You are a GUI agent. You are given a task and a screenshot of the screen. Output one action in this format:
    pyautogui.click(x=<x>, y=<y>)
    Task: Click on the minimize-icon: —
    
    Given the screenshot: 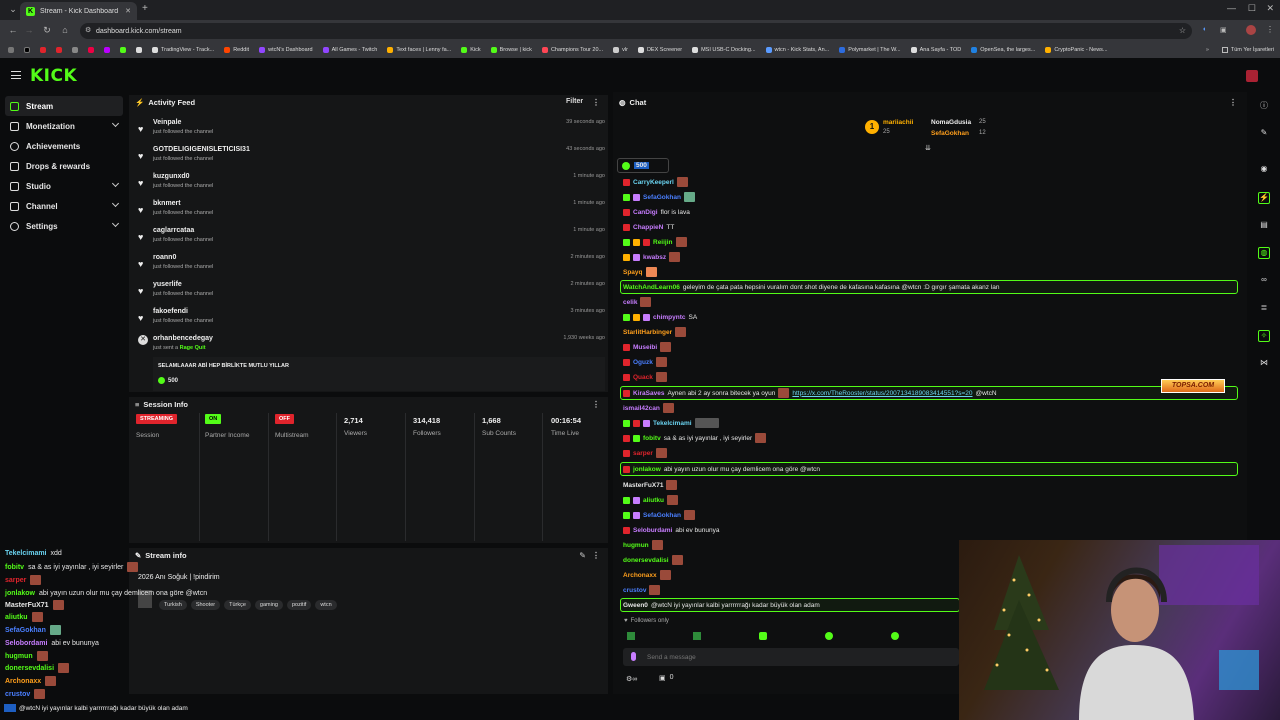 What is the action you would take?
    pyautogui.click(x=1231, y=8)
    